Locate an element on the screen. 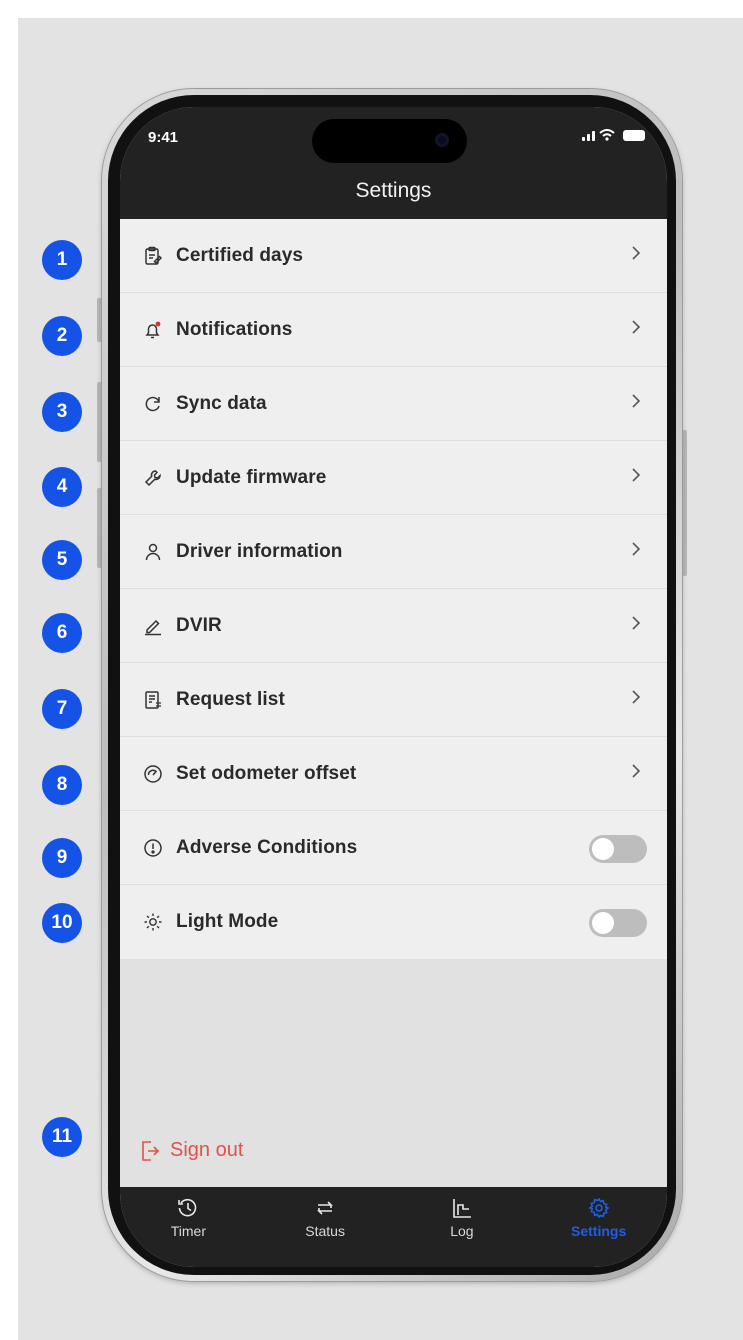  wrench-icon is located at coordinates (153, 478).